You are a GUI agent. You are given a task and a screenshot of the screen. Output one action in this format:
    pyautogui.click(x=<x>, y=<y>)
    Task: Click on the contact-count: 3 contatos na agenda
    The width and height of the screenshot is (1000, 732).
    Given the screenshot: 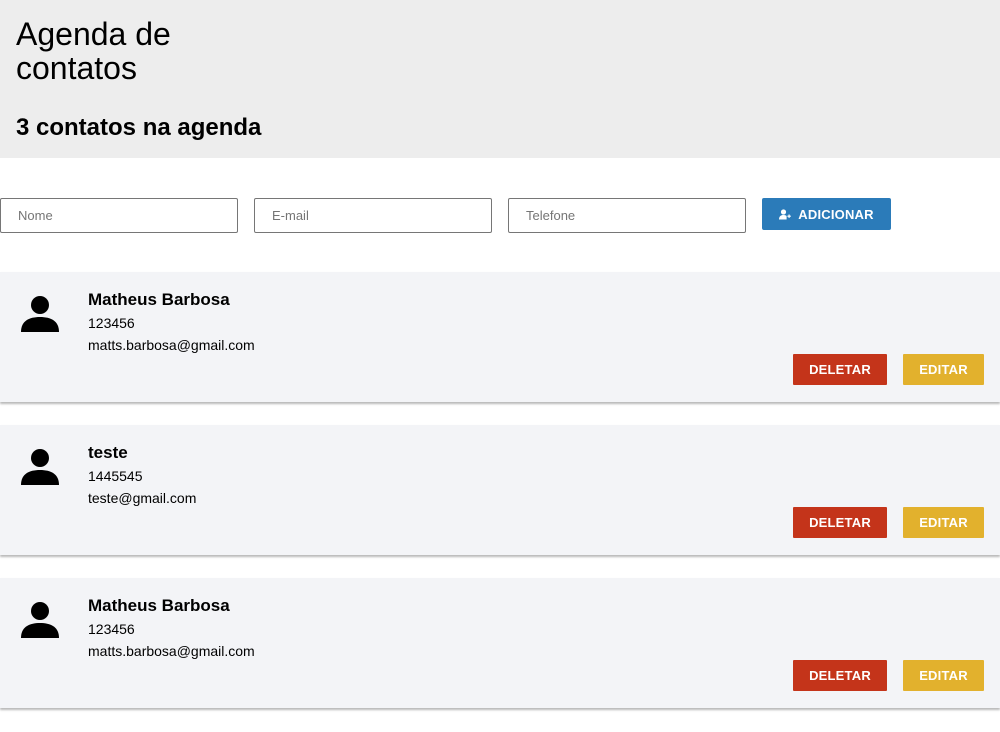 What is the action you would take?
    pyautogui.click(x=139, y=127)
    